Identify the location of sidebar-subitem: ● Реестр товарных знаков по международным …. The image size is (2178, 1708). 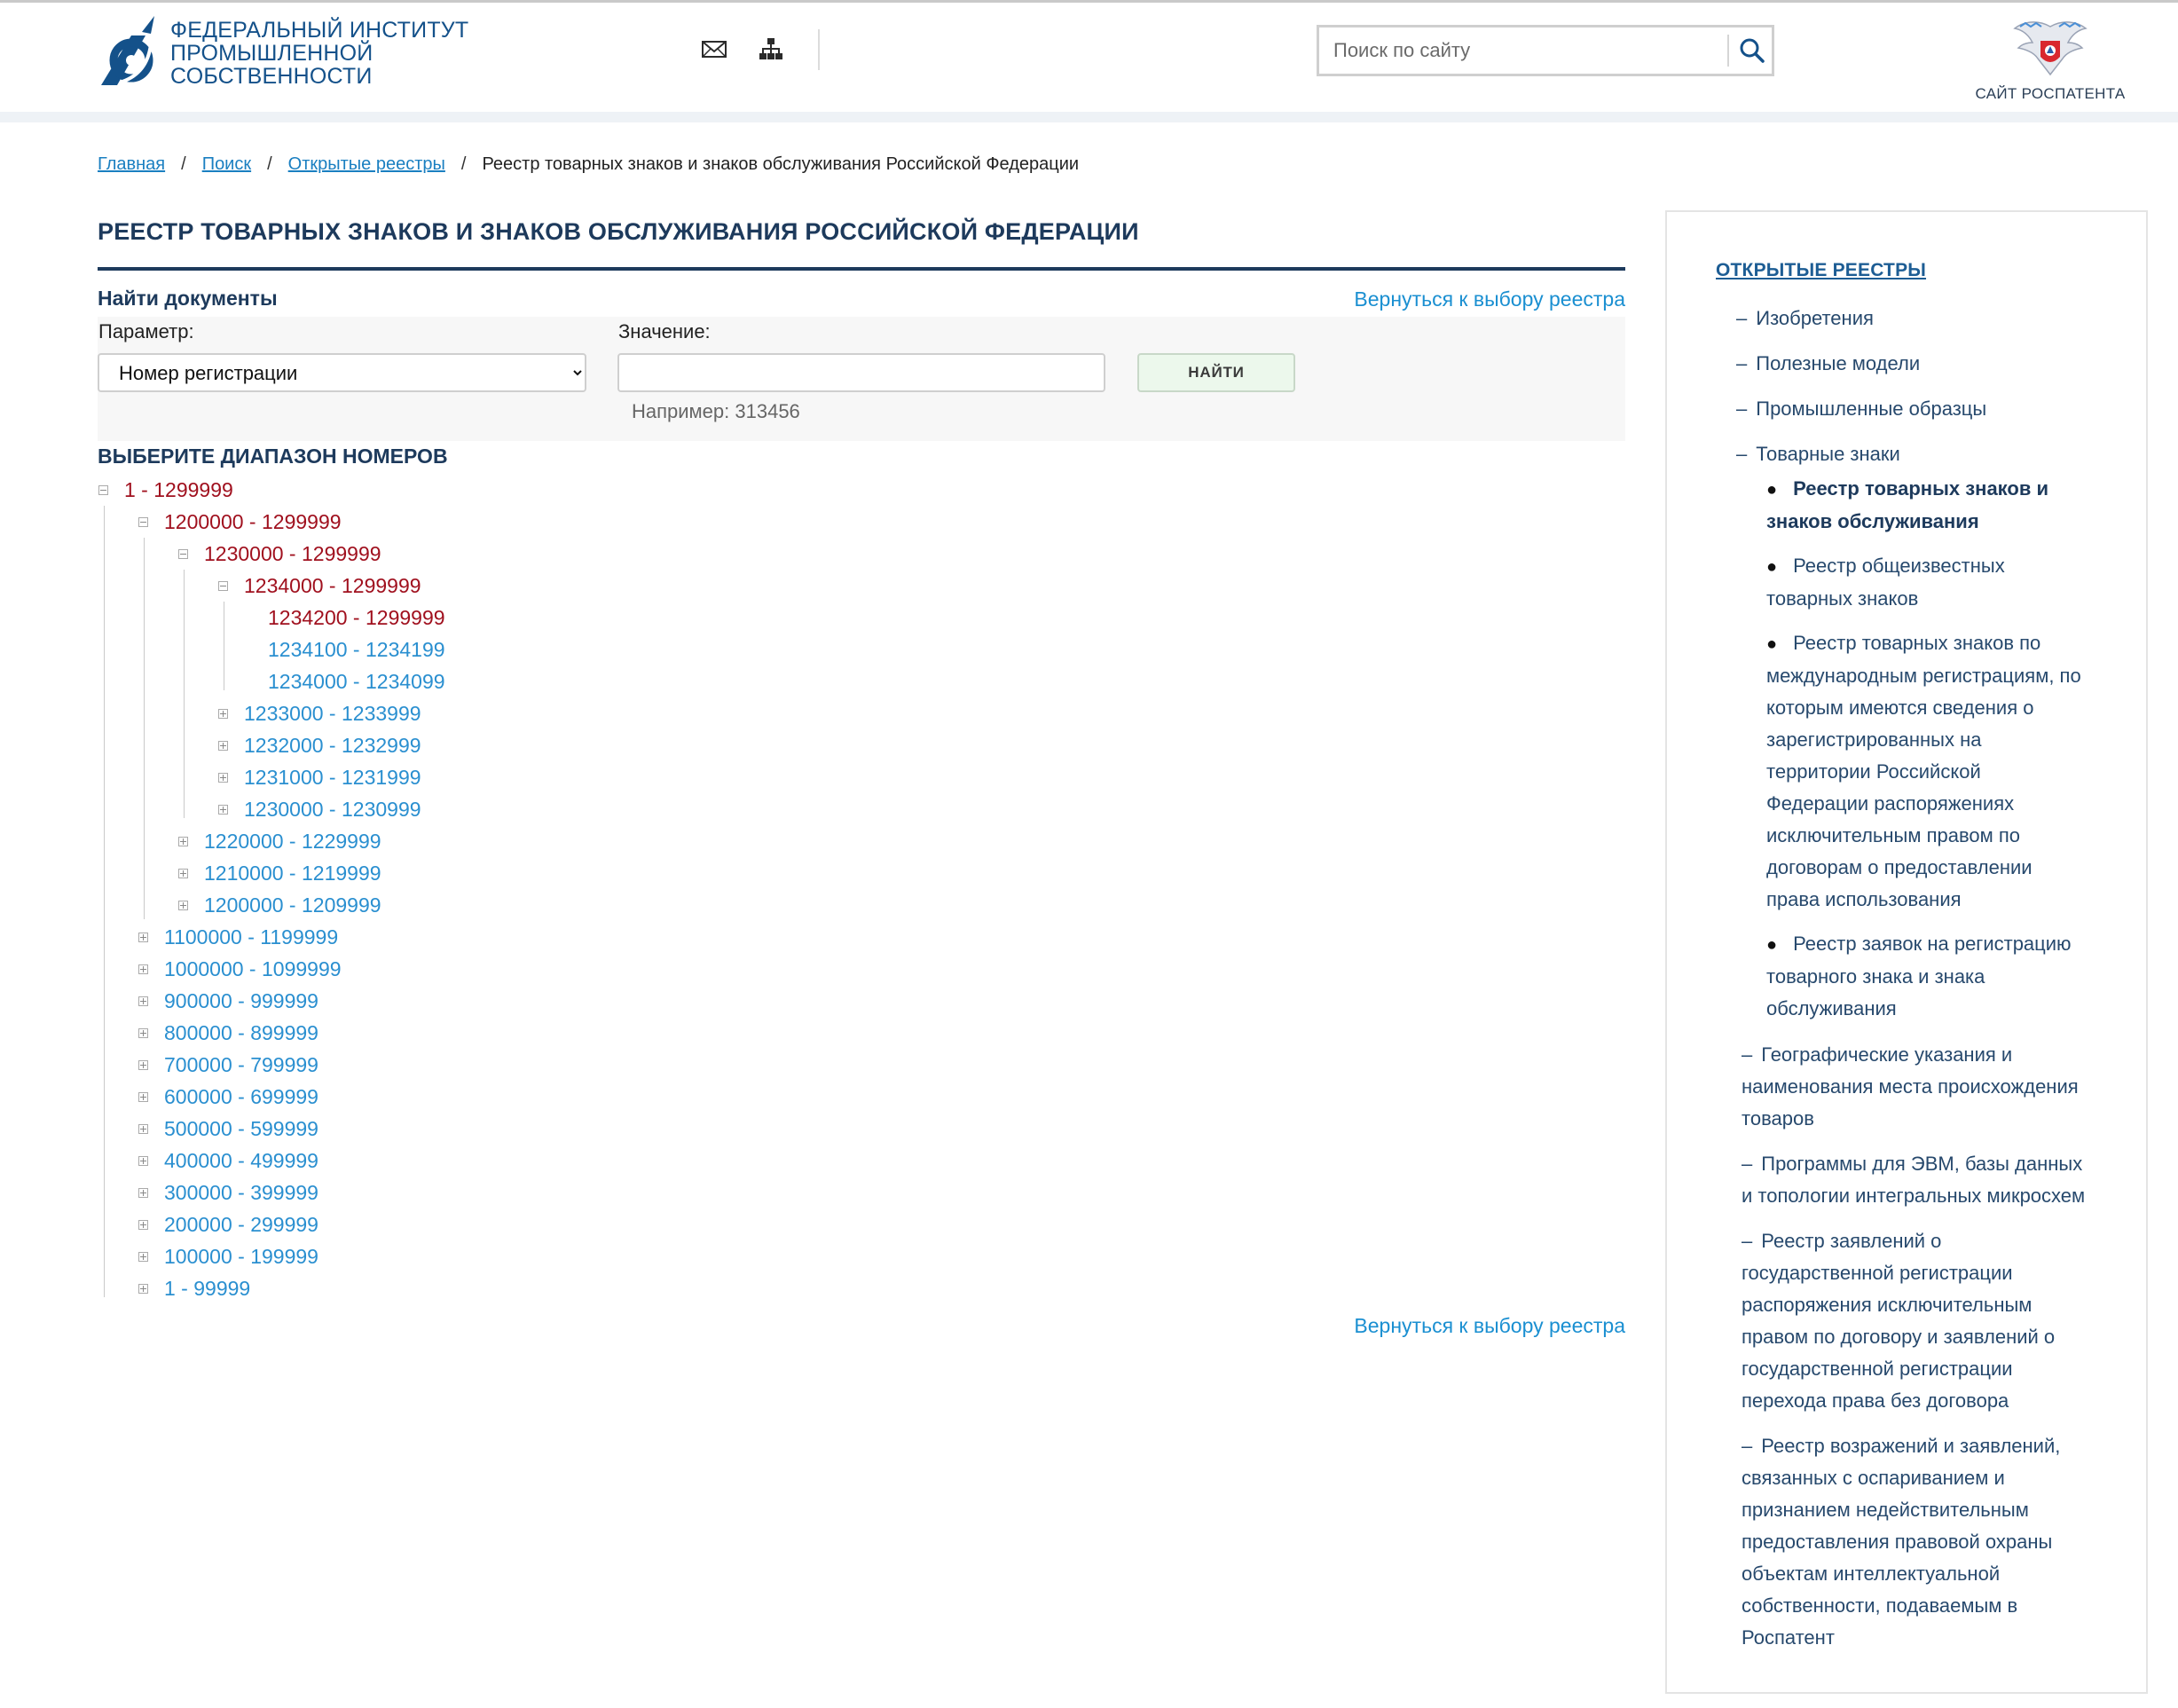
(1943, 771).